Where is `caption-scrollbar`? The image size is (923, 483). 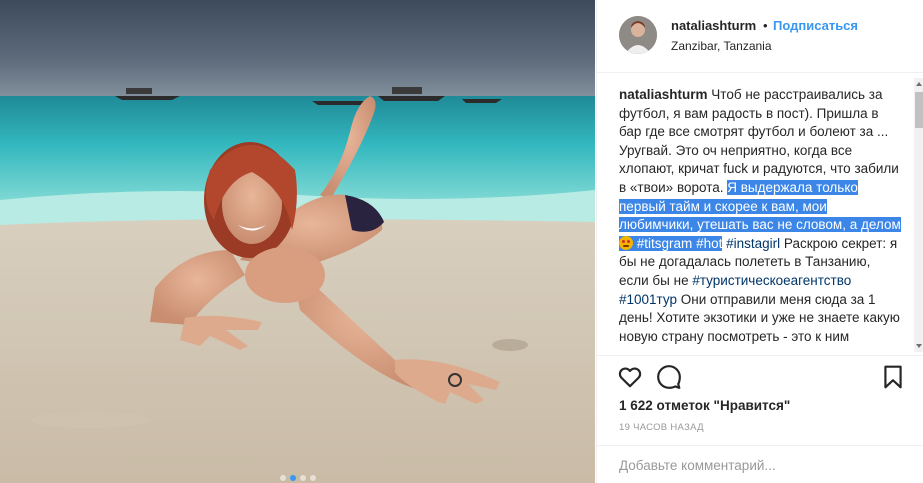 caption-scrollbar is located at coordinates (918, 215).